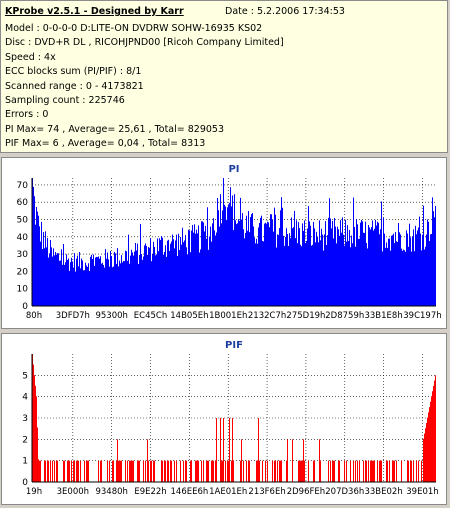  Describe the element at coordinates (111, 492) in the screenshot. I see `x-tick-label: 93480h` at that location.